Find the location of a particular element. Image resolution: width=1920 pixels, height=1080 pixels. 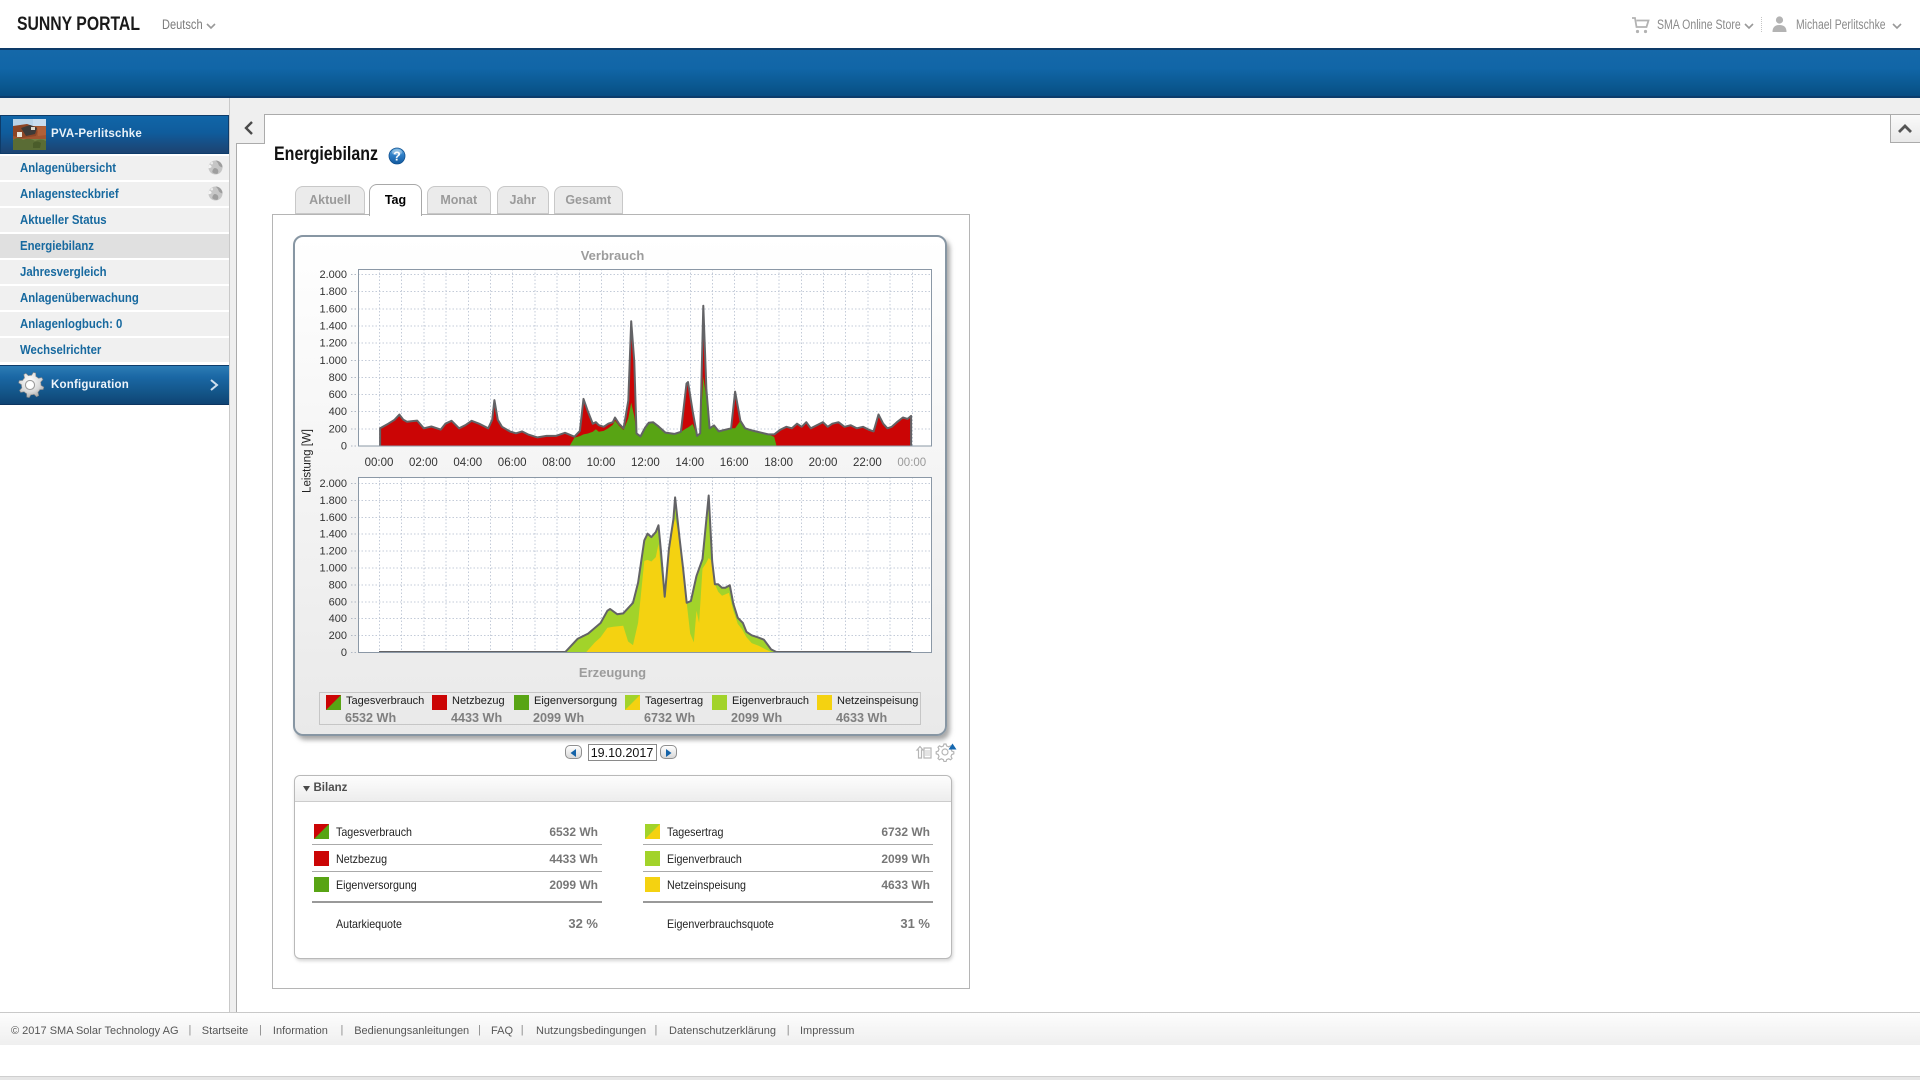

svg-text: 08:00 is located at coordinates (556, 463).